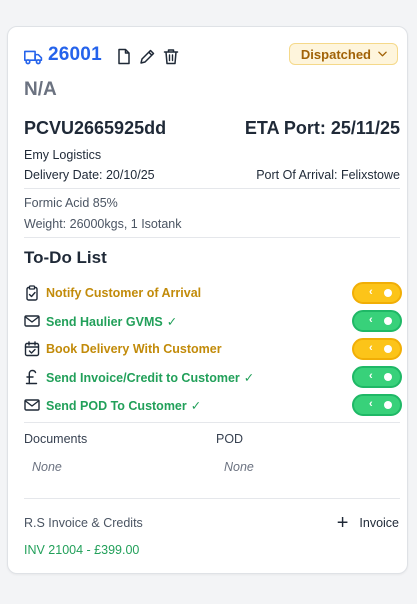 The width and height of the screenshot is (417, 604). I want to click on edit-pencil-icon, so click(147, 56).